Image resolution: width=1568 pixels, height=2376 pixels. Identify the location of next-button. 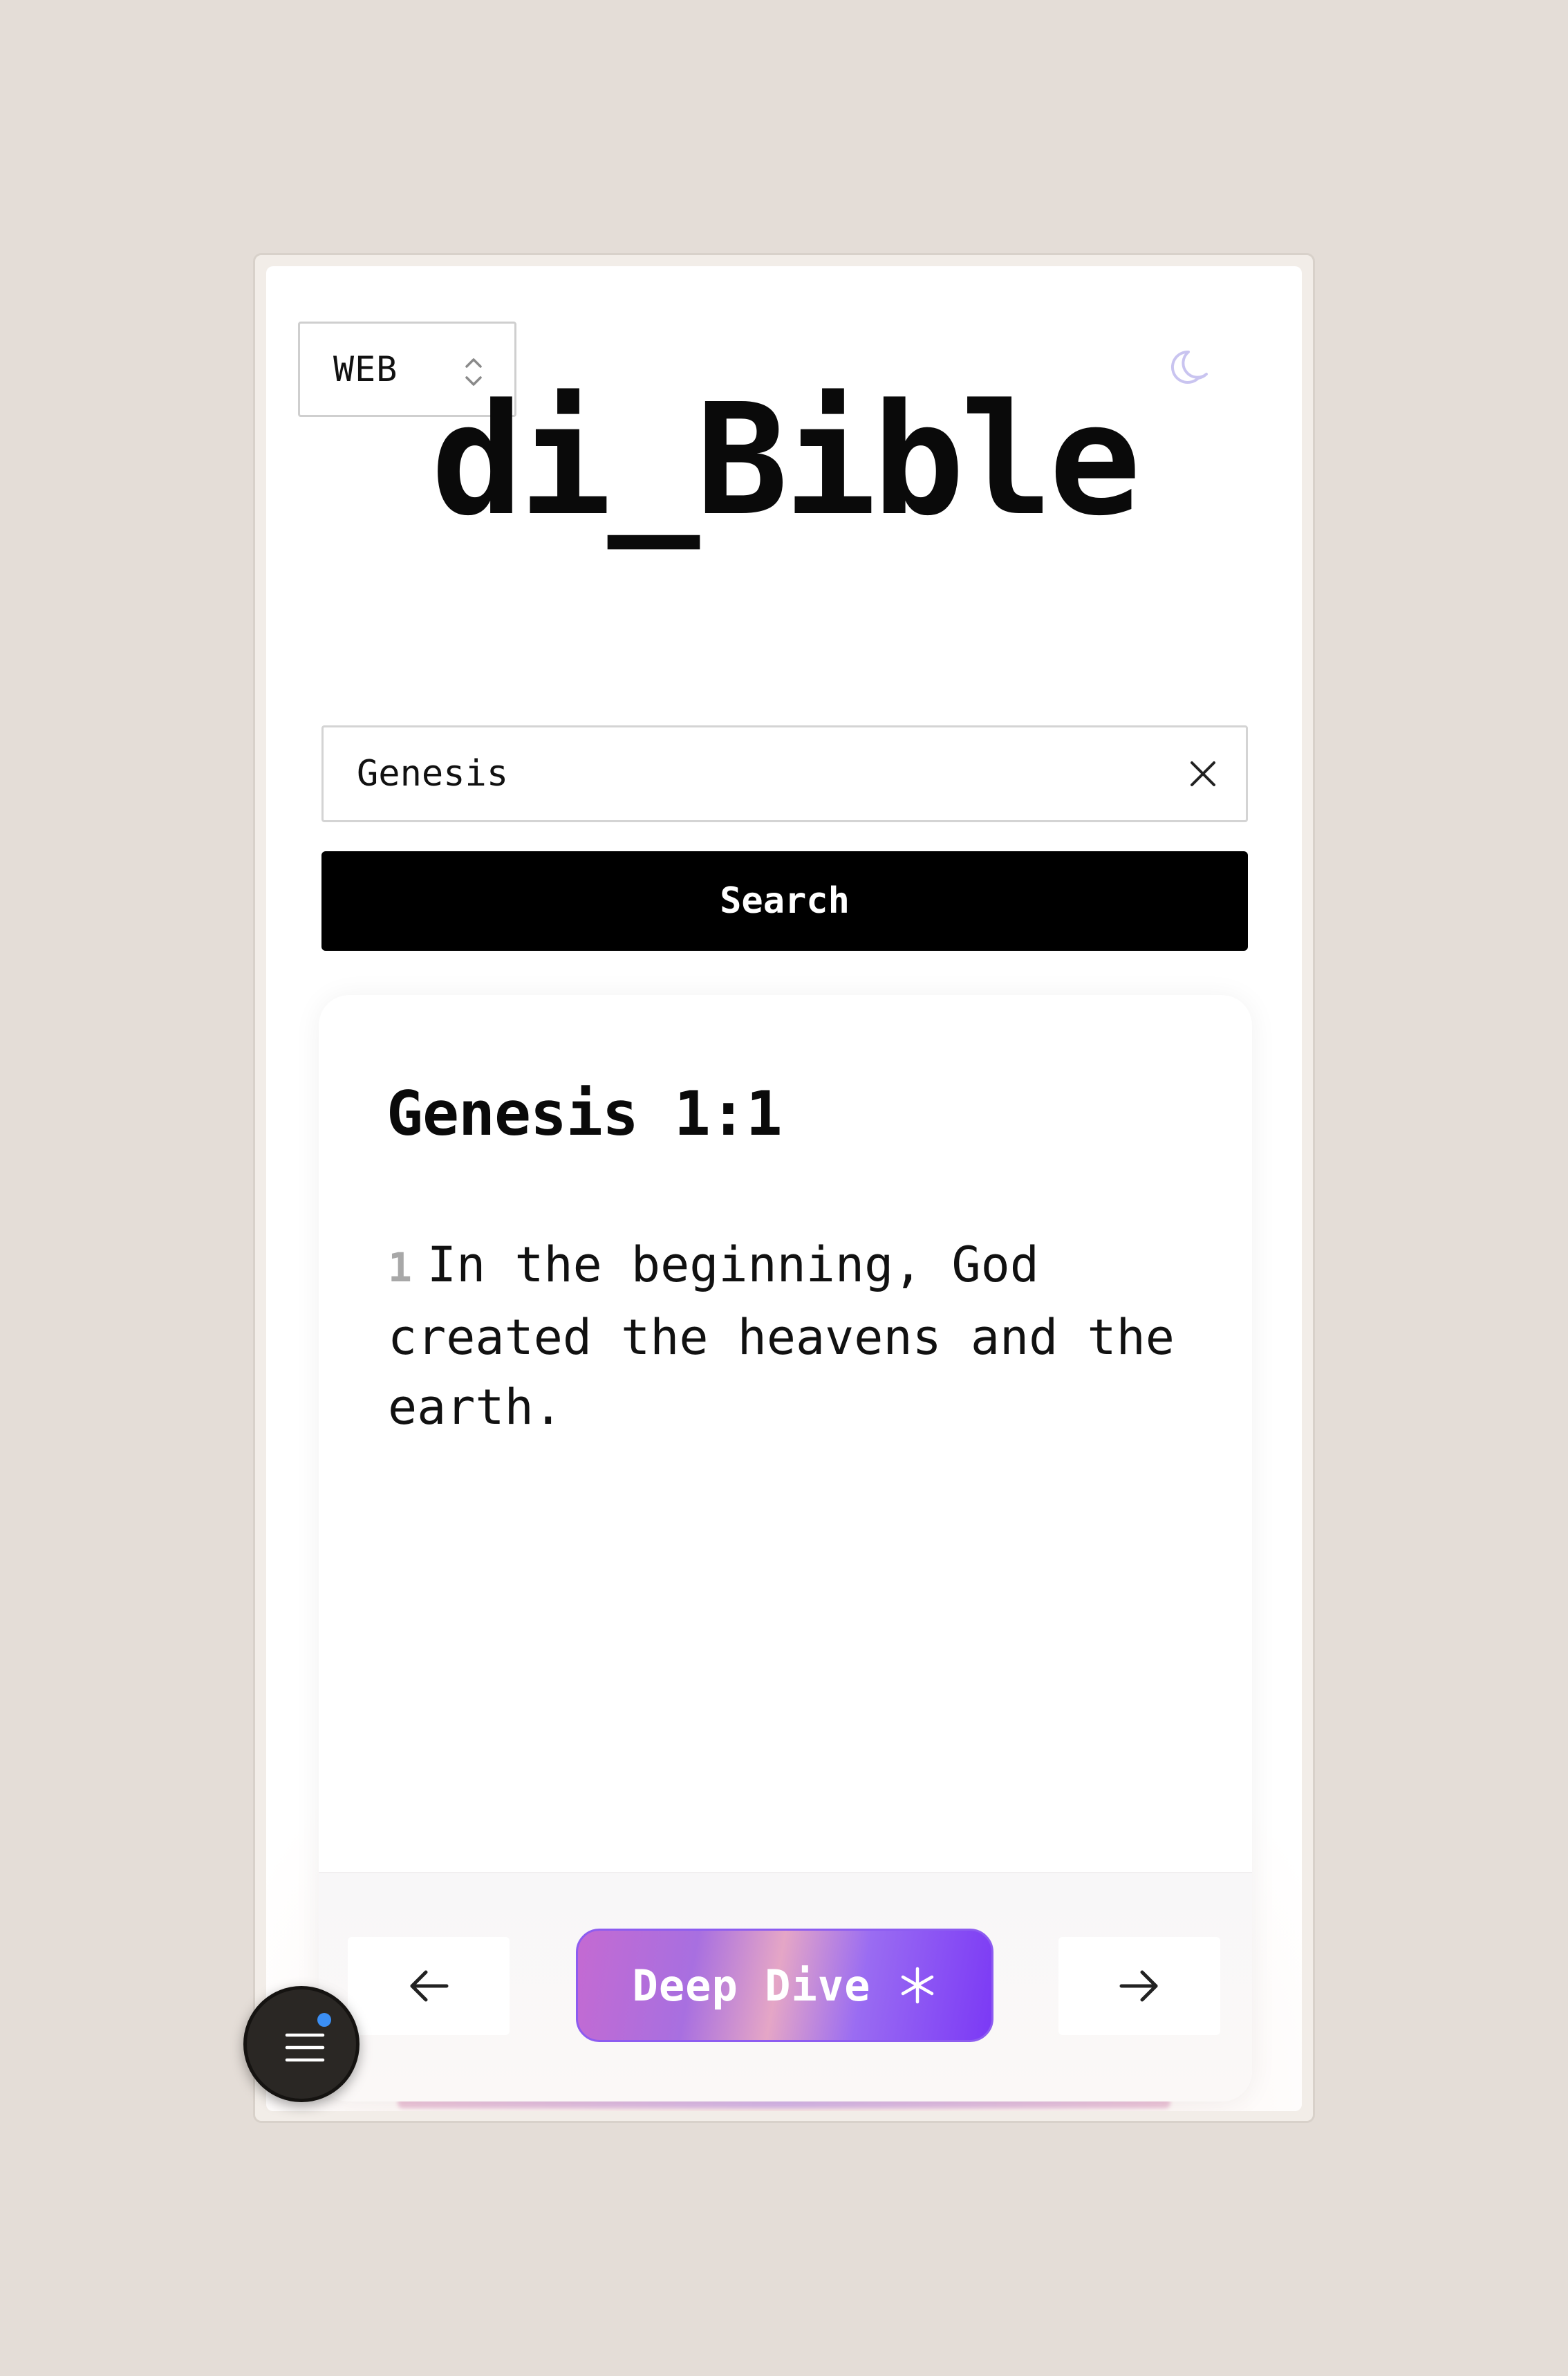
(1139, 1986).